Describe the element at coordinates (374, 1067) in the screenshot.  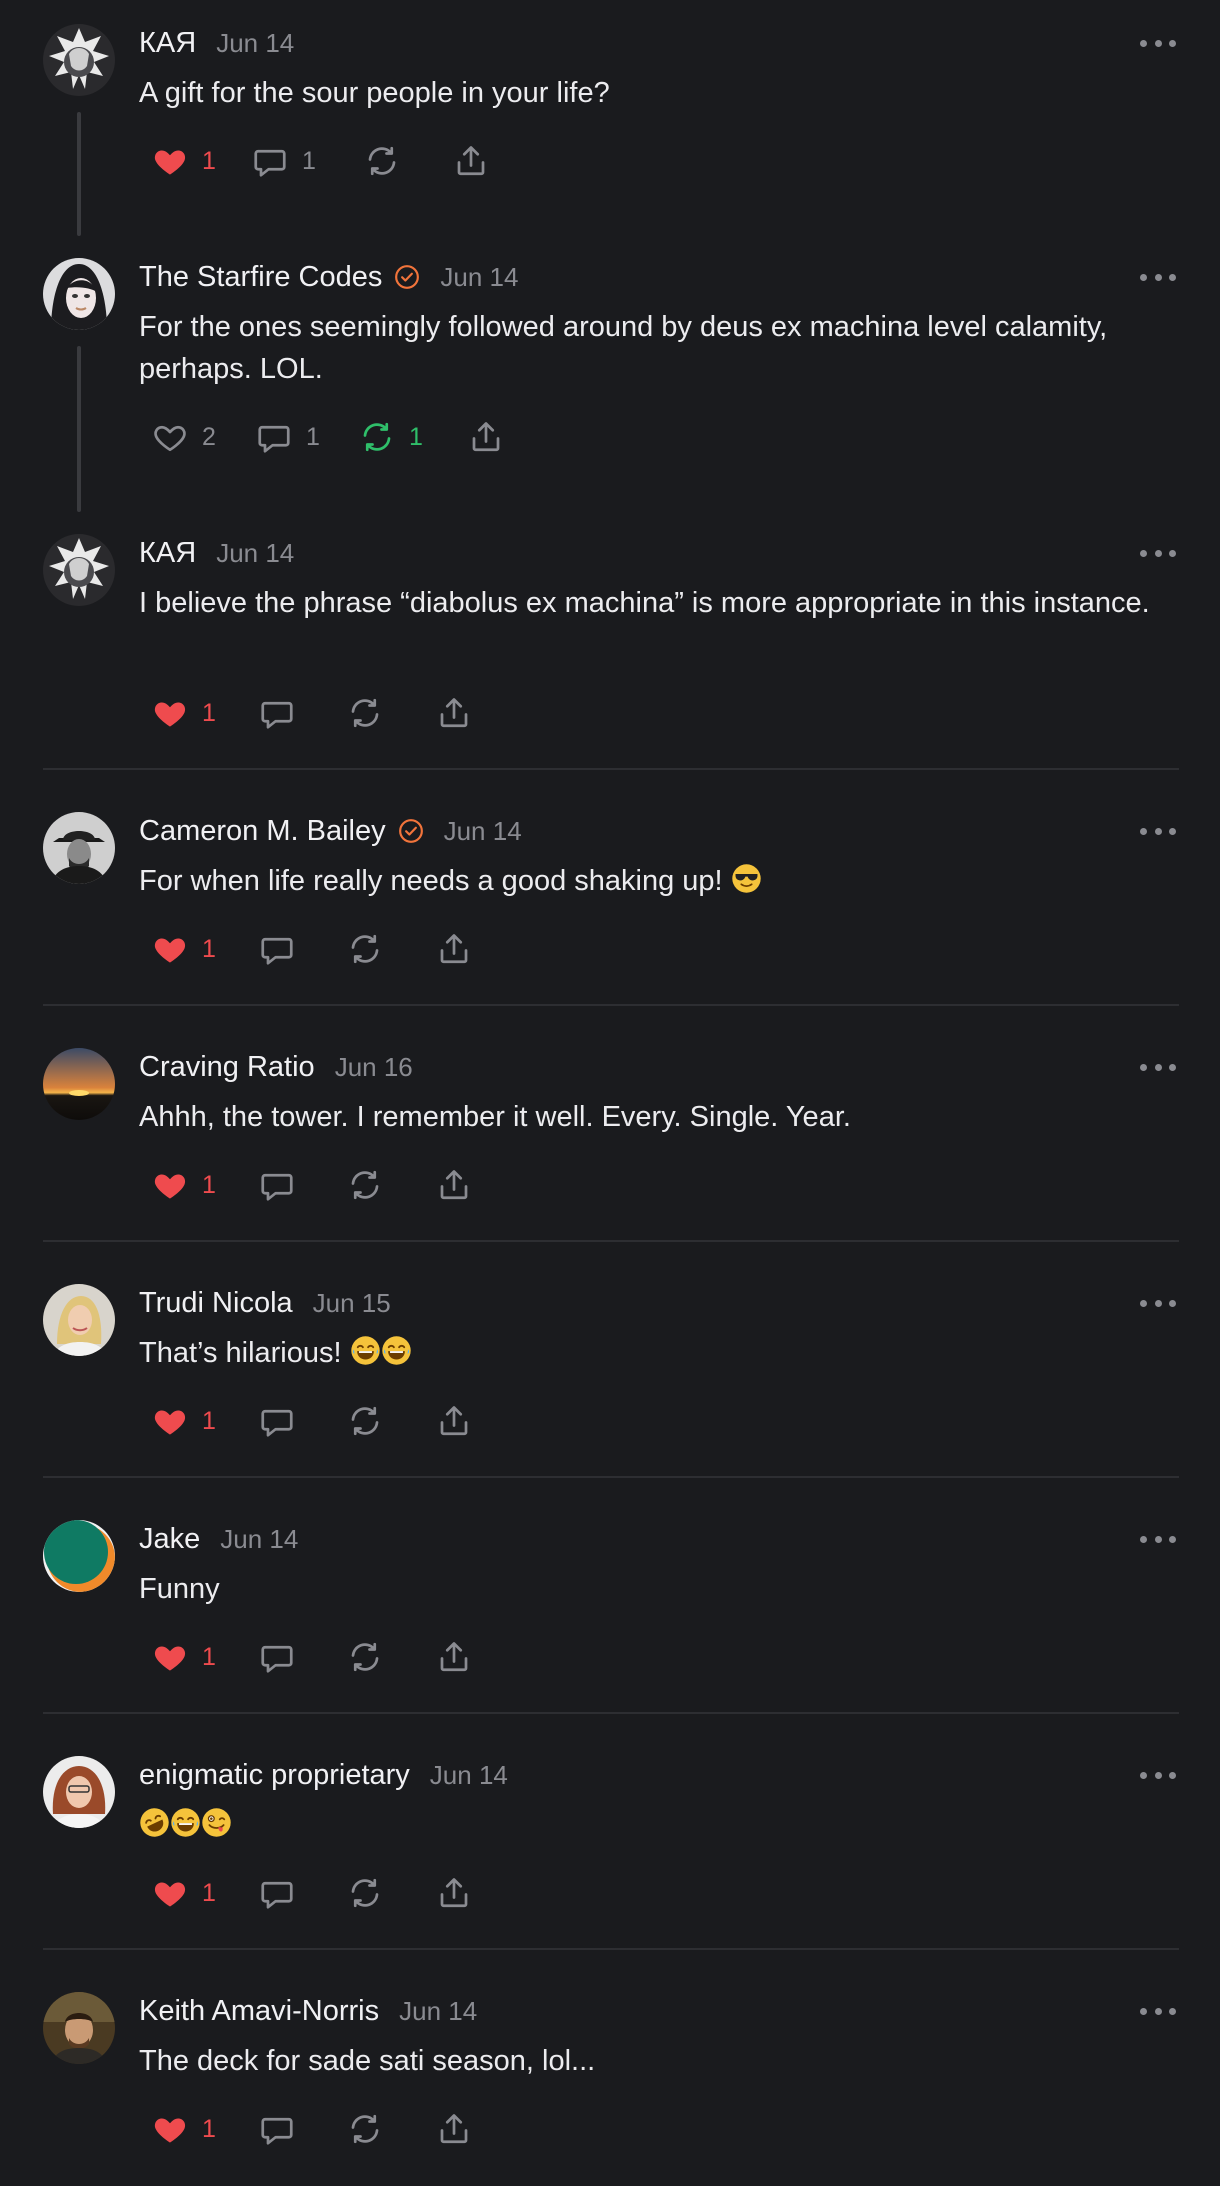
I see `post-date: Jun 16` at that location.